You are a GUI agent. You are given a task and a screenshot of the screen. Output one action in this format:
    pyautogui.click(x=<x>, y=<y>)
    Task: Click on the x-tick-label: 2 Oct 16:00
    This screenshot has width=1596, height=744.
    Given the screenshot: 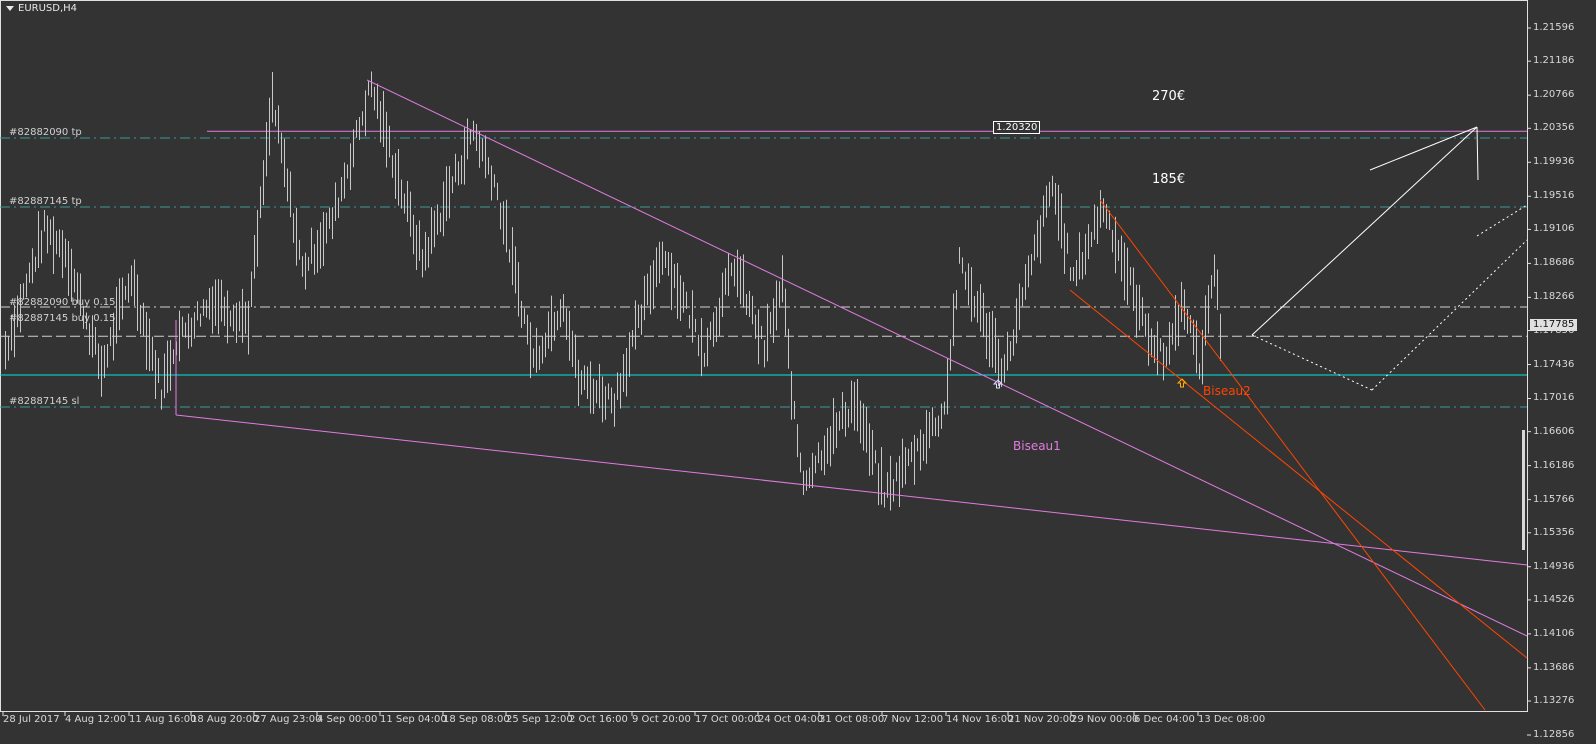 What is the action you would take?
    pyautogui.click(x=598, y=719)
    